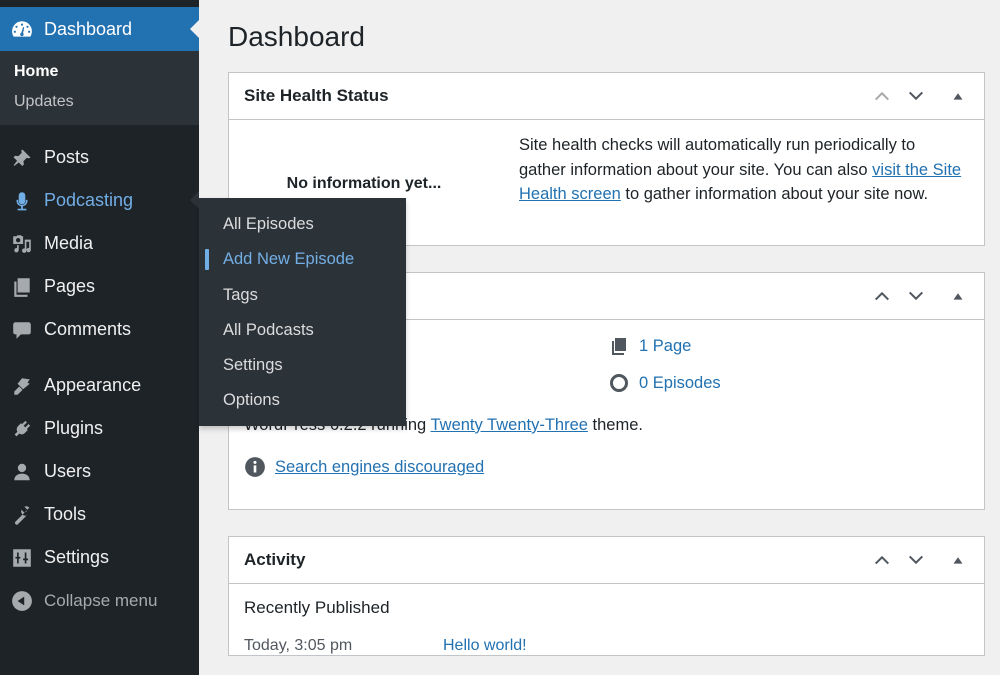  Describe the element at coordinates (99, 102) in the screenshot. I see `submenu-updates: Updates` at that location.